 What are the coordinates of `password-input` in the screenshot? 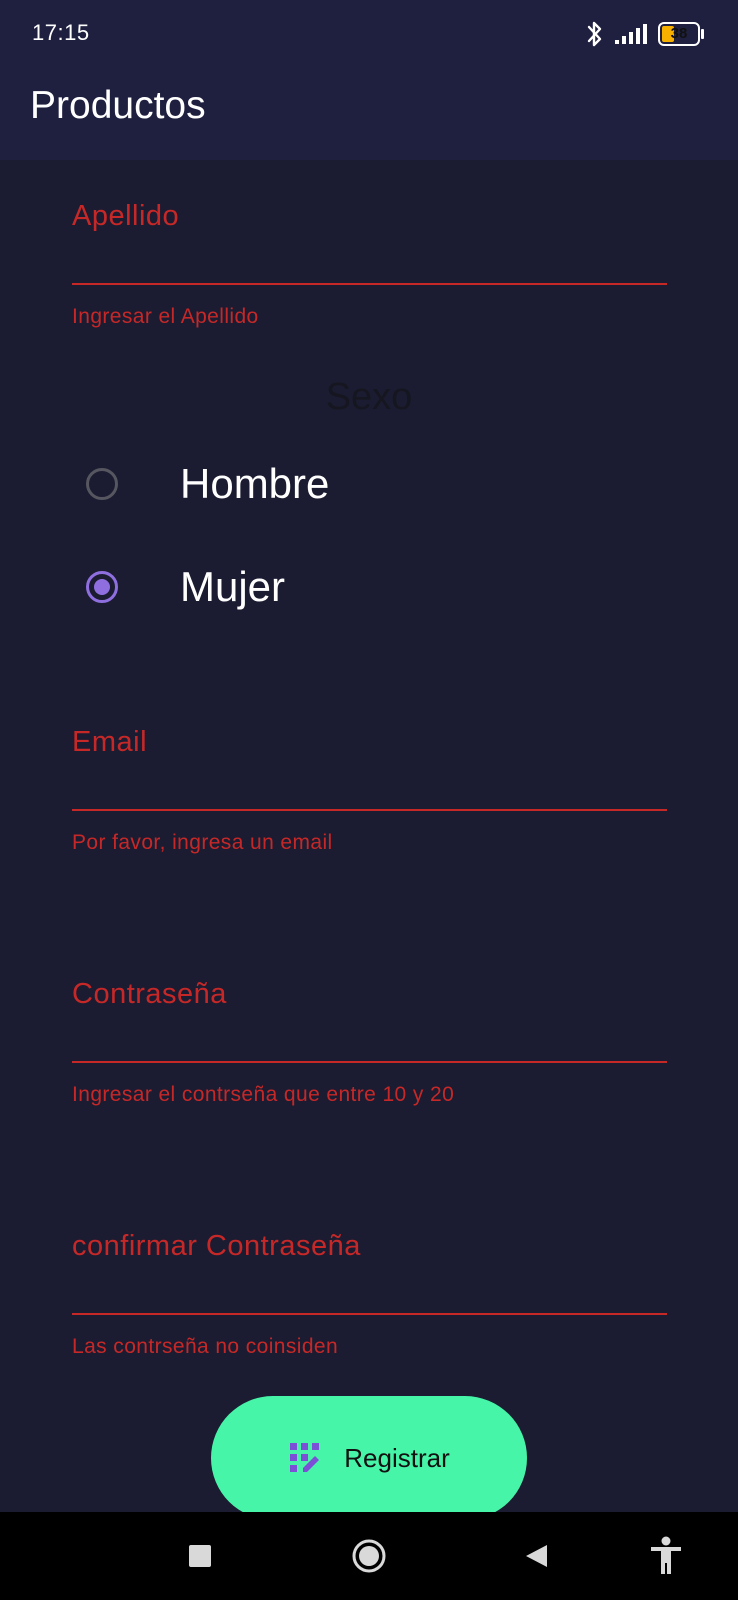 It's located at (369, 1041).